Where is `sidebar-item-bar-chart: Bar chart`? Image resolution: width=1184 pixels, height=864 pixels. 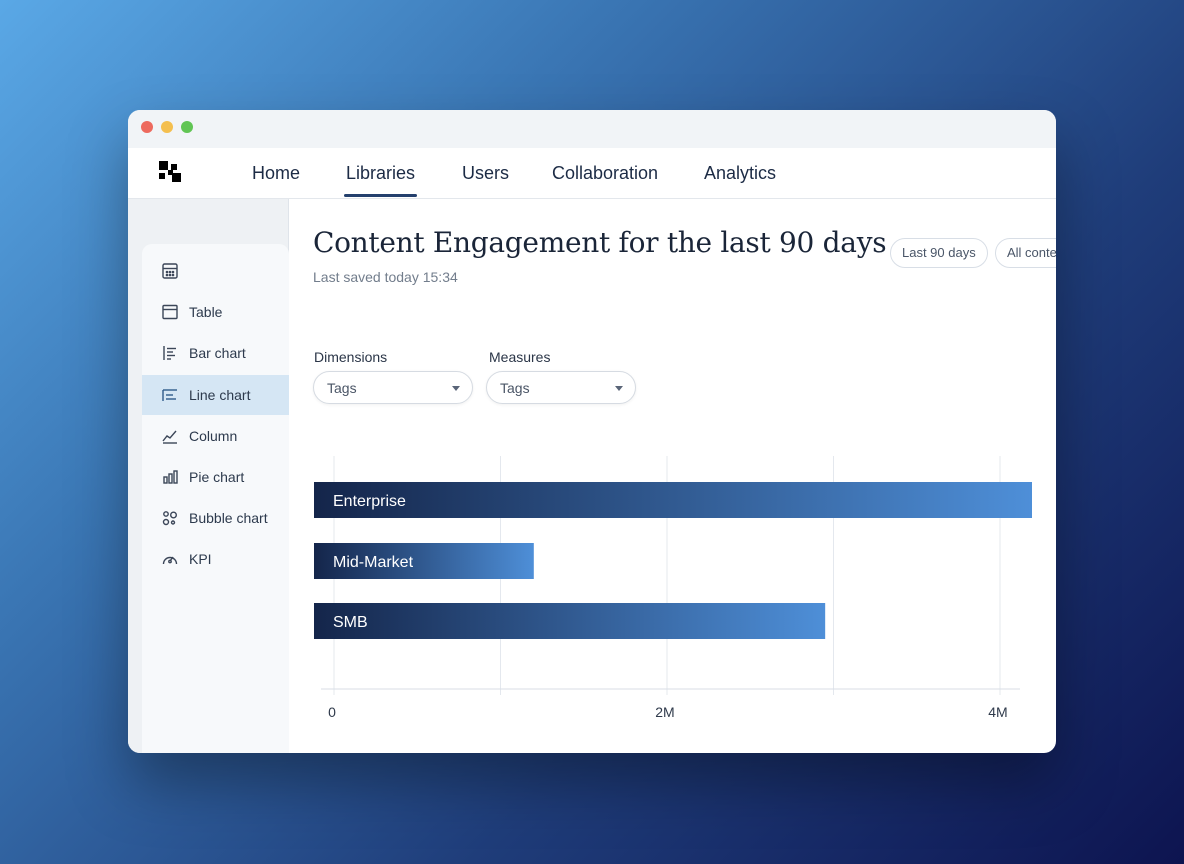
sidebar-item-bar-chart: Bar chart is located at coordinates (215, 353).